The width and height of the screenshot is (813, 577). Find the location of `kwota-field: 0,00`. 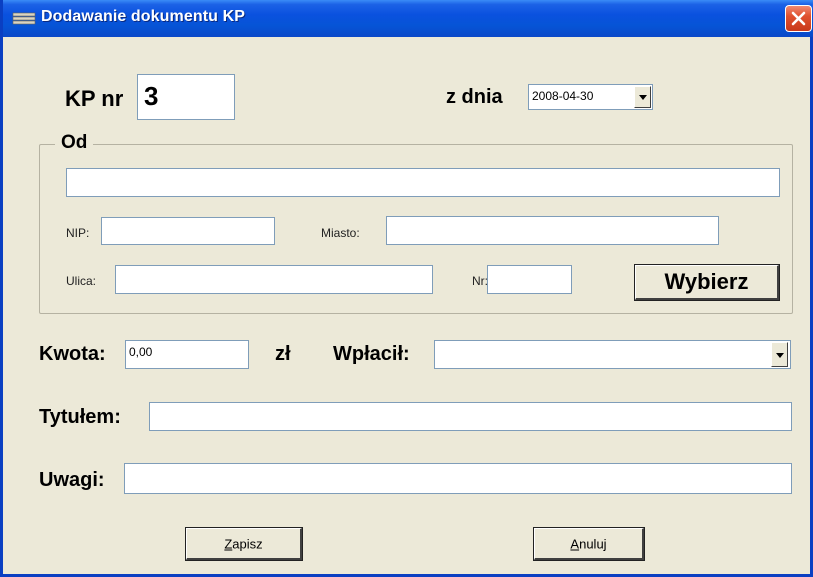

kwota-field: 0,00 is located at coordinates (187, 354).